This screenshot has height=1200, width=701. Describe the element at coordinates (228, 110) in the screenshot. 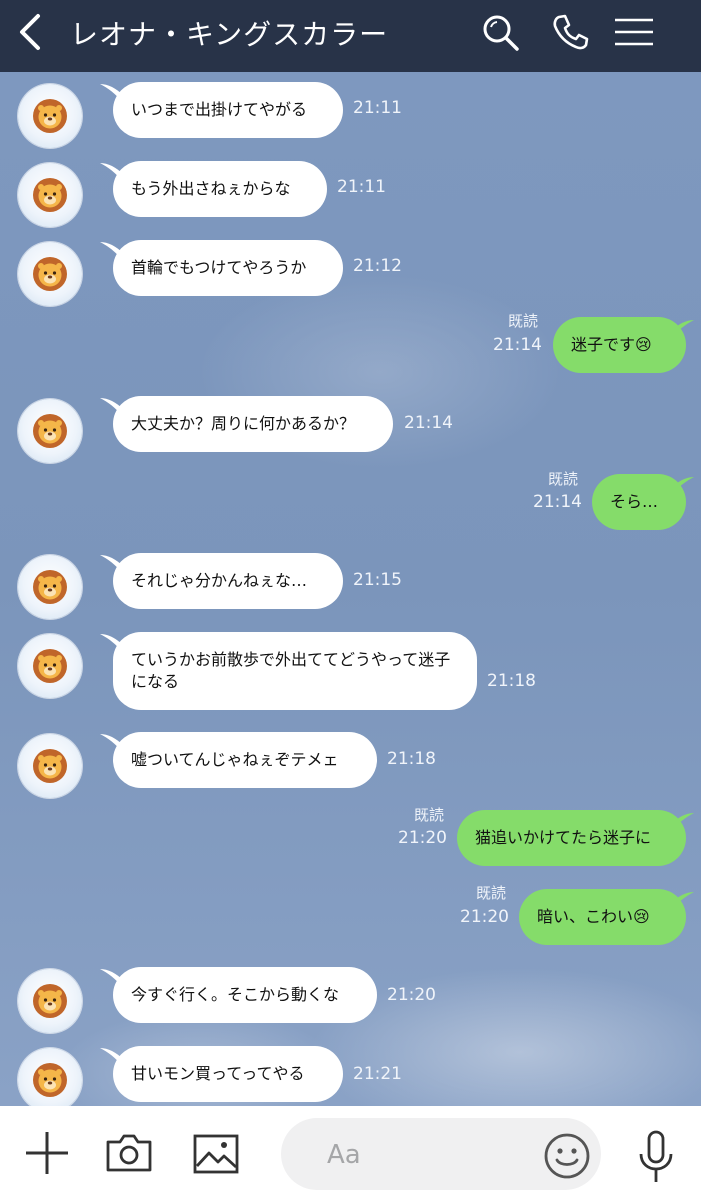

I see `message-bubble-incoming: いつまで出掛けてやがる` at that location.